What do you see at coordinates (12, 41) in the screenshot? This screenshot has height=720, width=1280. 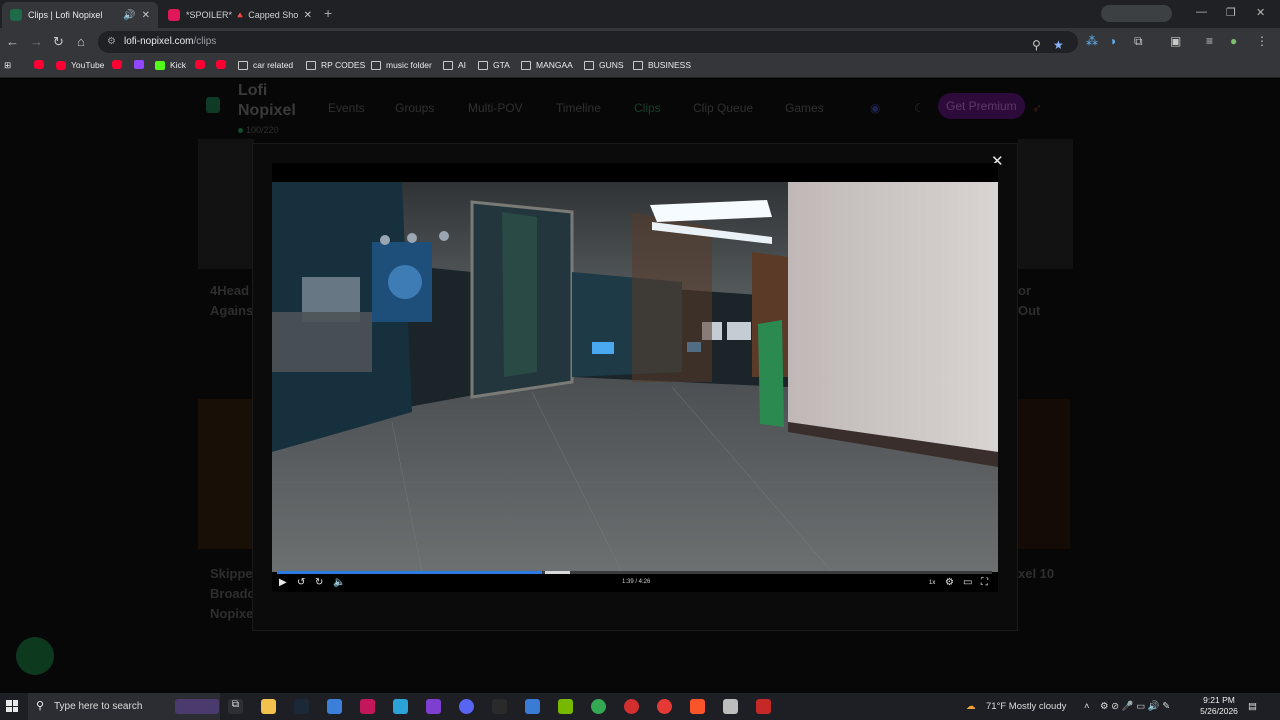 I see `back-icon: ←` at bounding box center [12, 41].